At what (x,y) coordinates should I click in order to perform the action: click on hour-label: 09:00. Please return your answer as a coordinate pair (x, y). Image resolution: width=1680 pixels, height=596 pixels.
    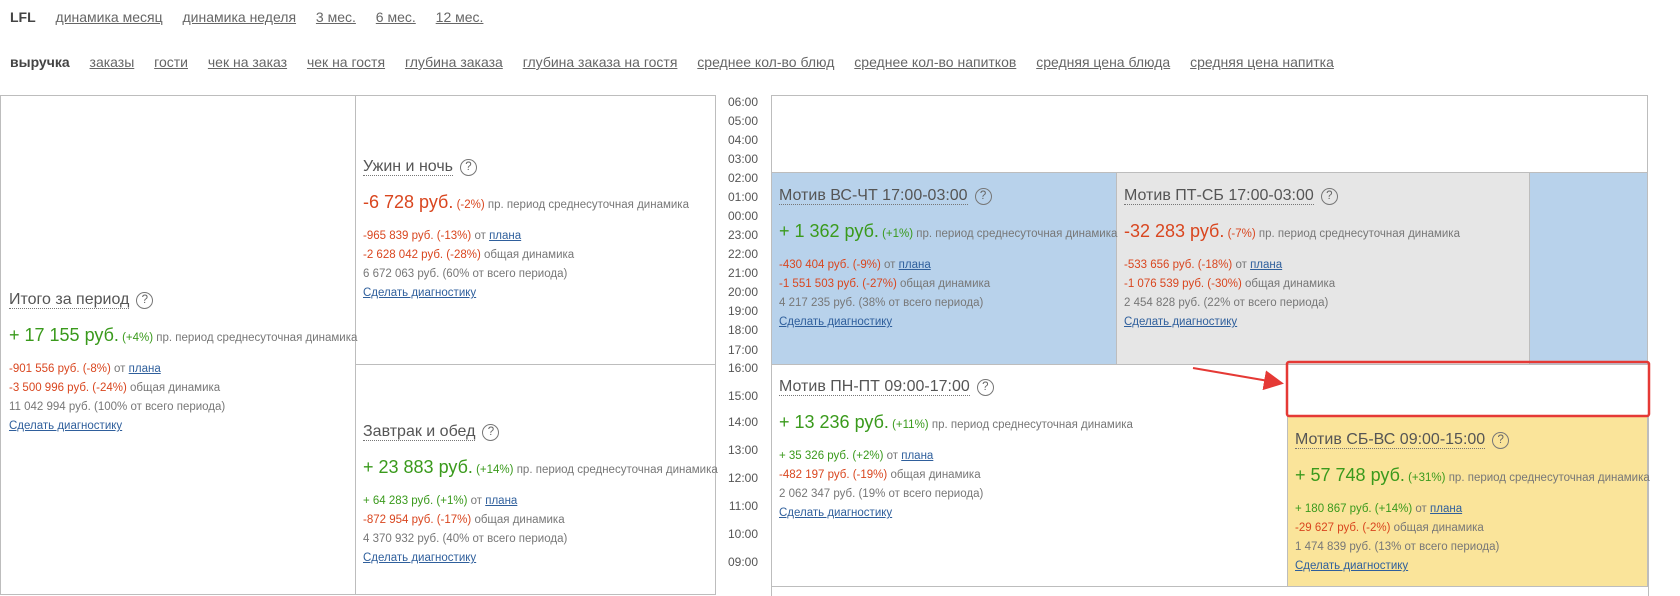
    Looking at the image, I should click on (742, 562).